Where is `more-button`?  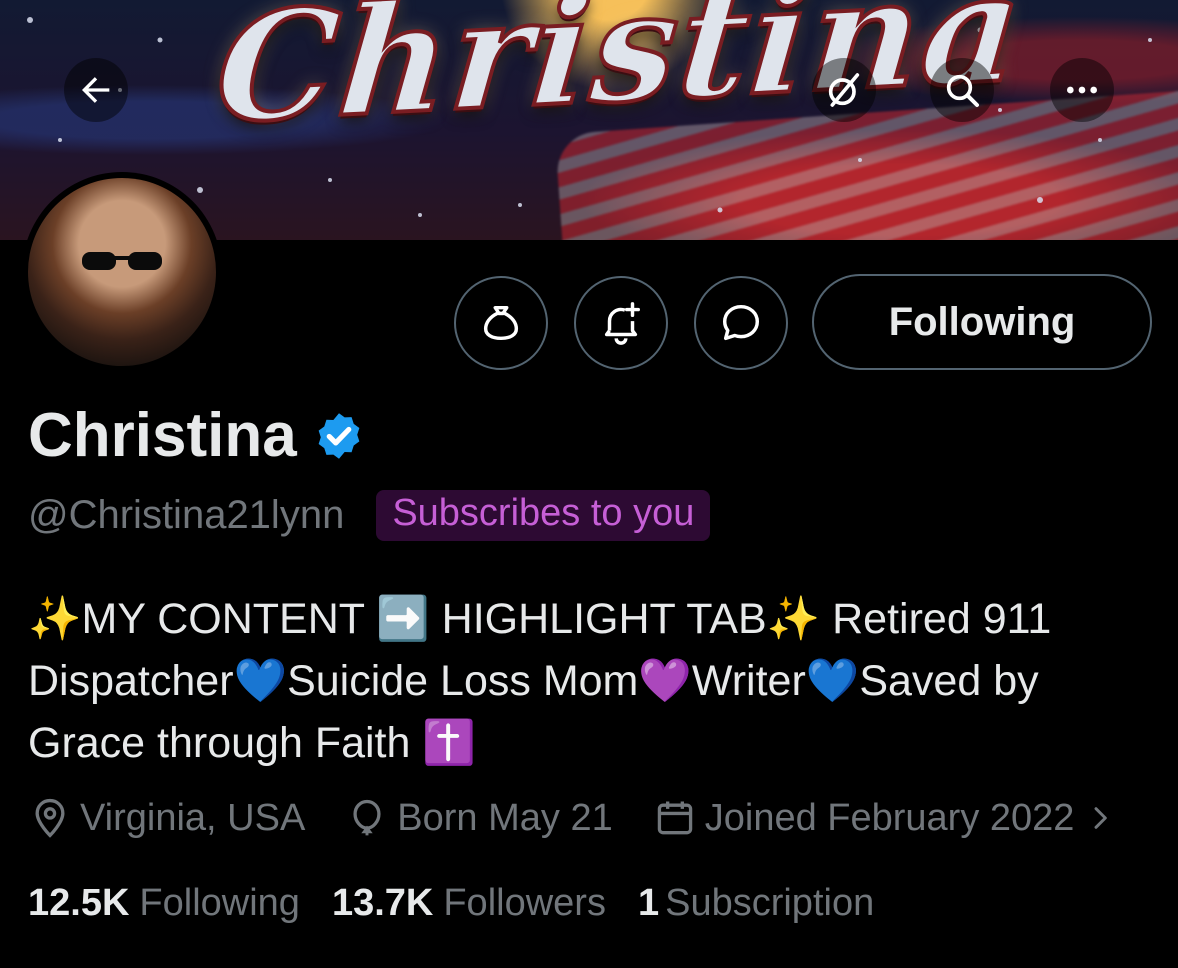 more-button is located at coordinates (1082, 90).